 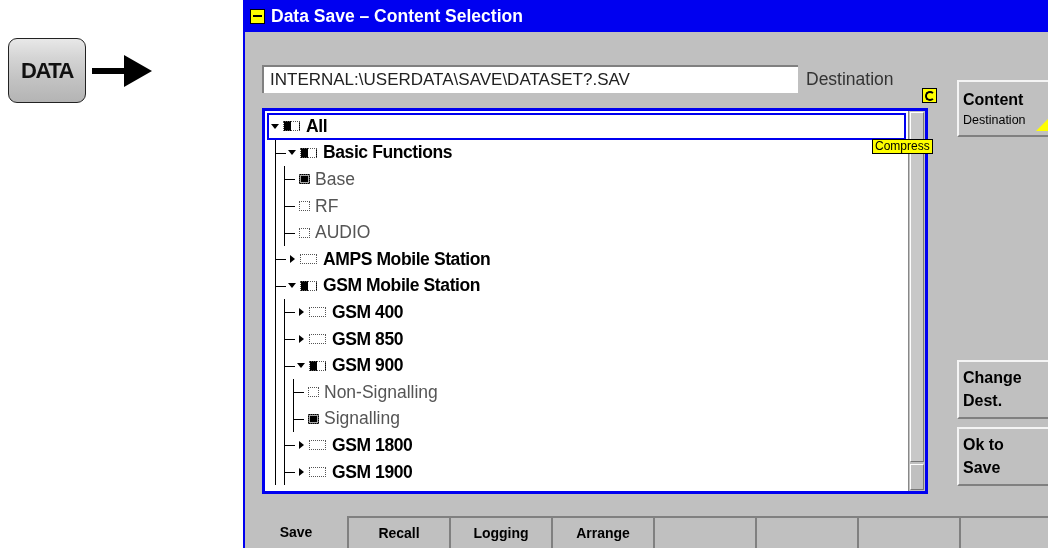 What do you see at coordinates (371, 366) in the screenshot?
I see `tree-item-label: GSM 900` at bounding box center [371, 366].